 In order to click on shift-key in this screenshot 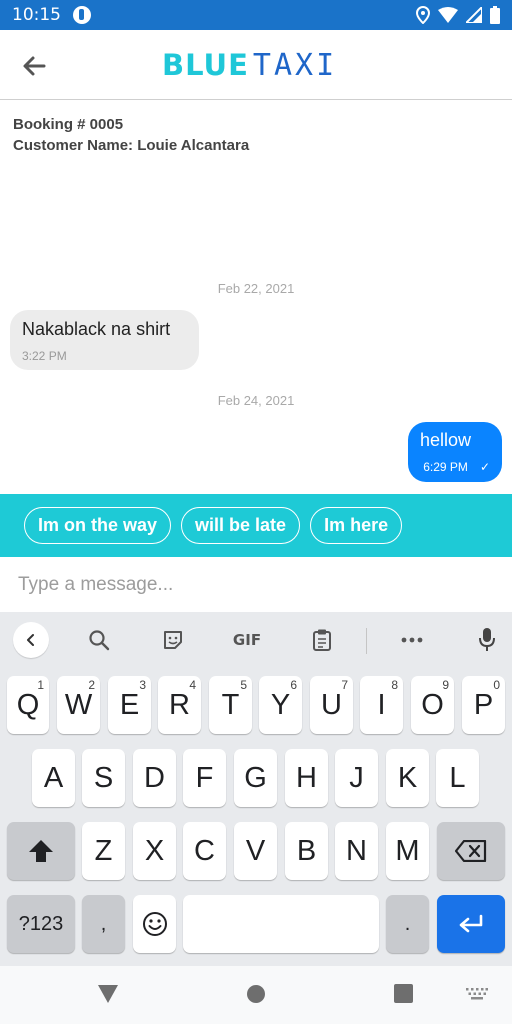, I will do `click(41, 851)`.